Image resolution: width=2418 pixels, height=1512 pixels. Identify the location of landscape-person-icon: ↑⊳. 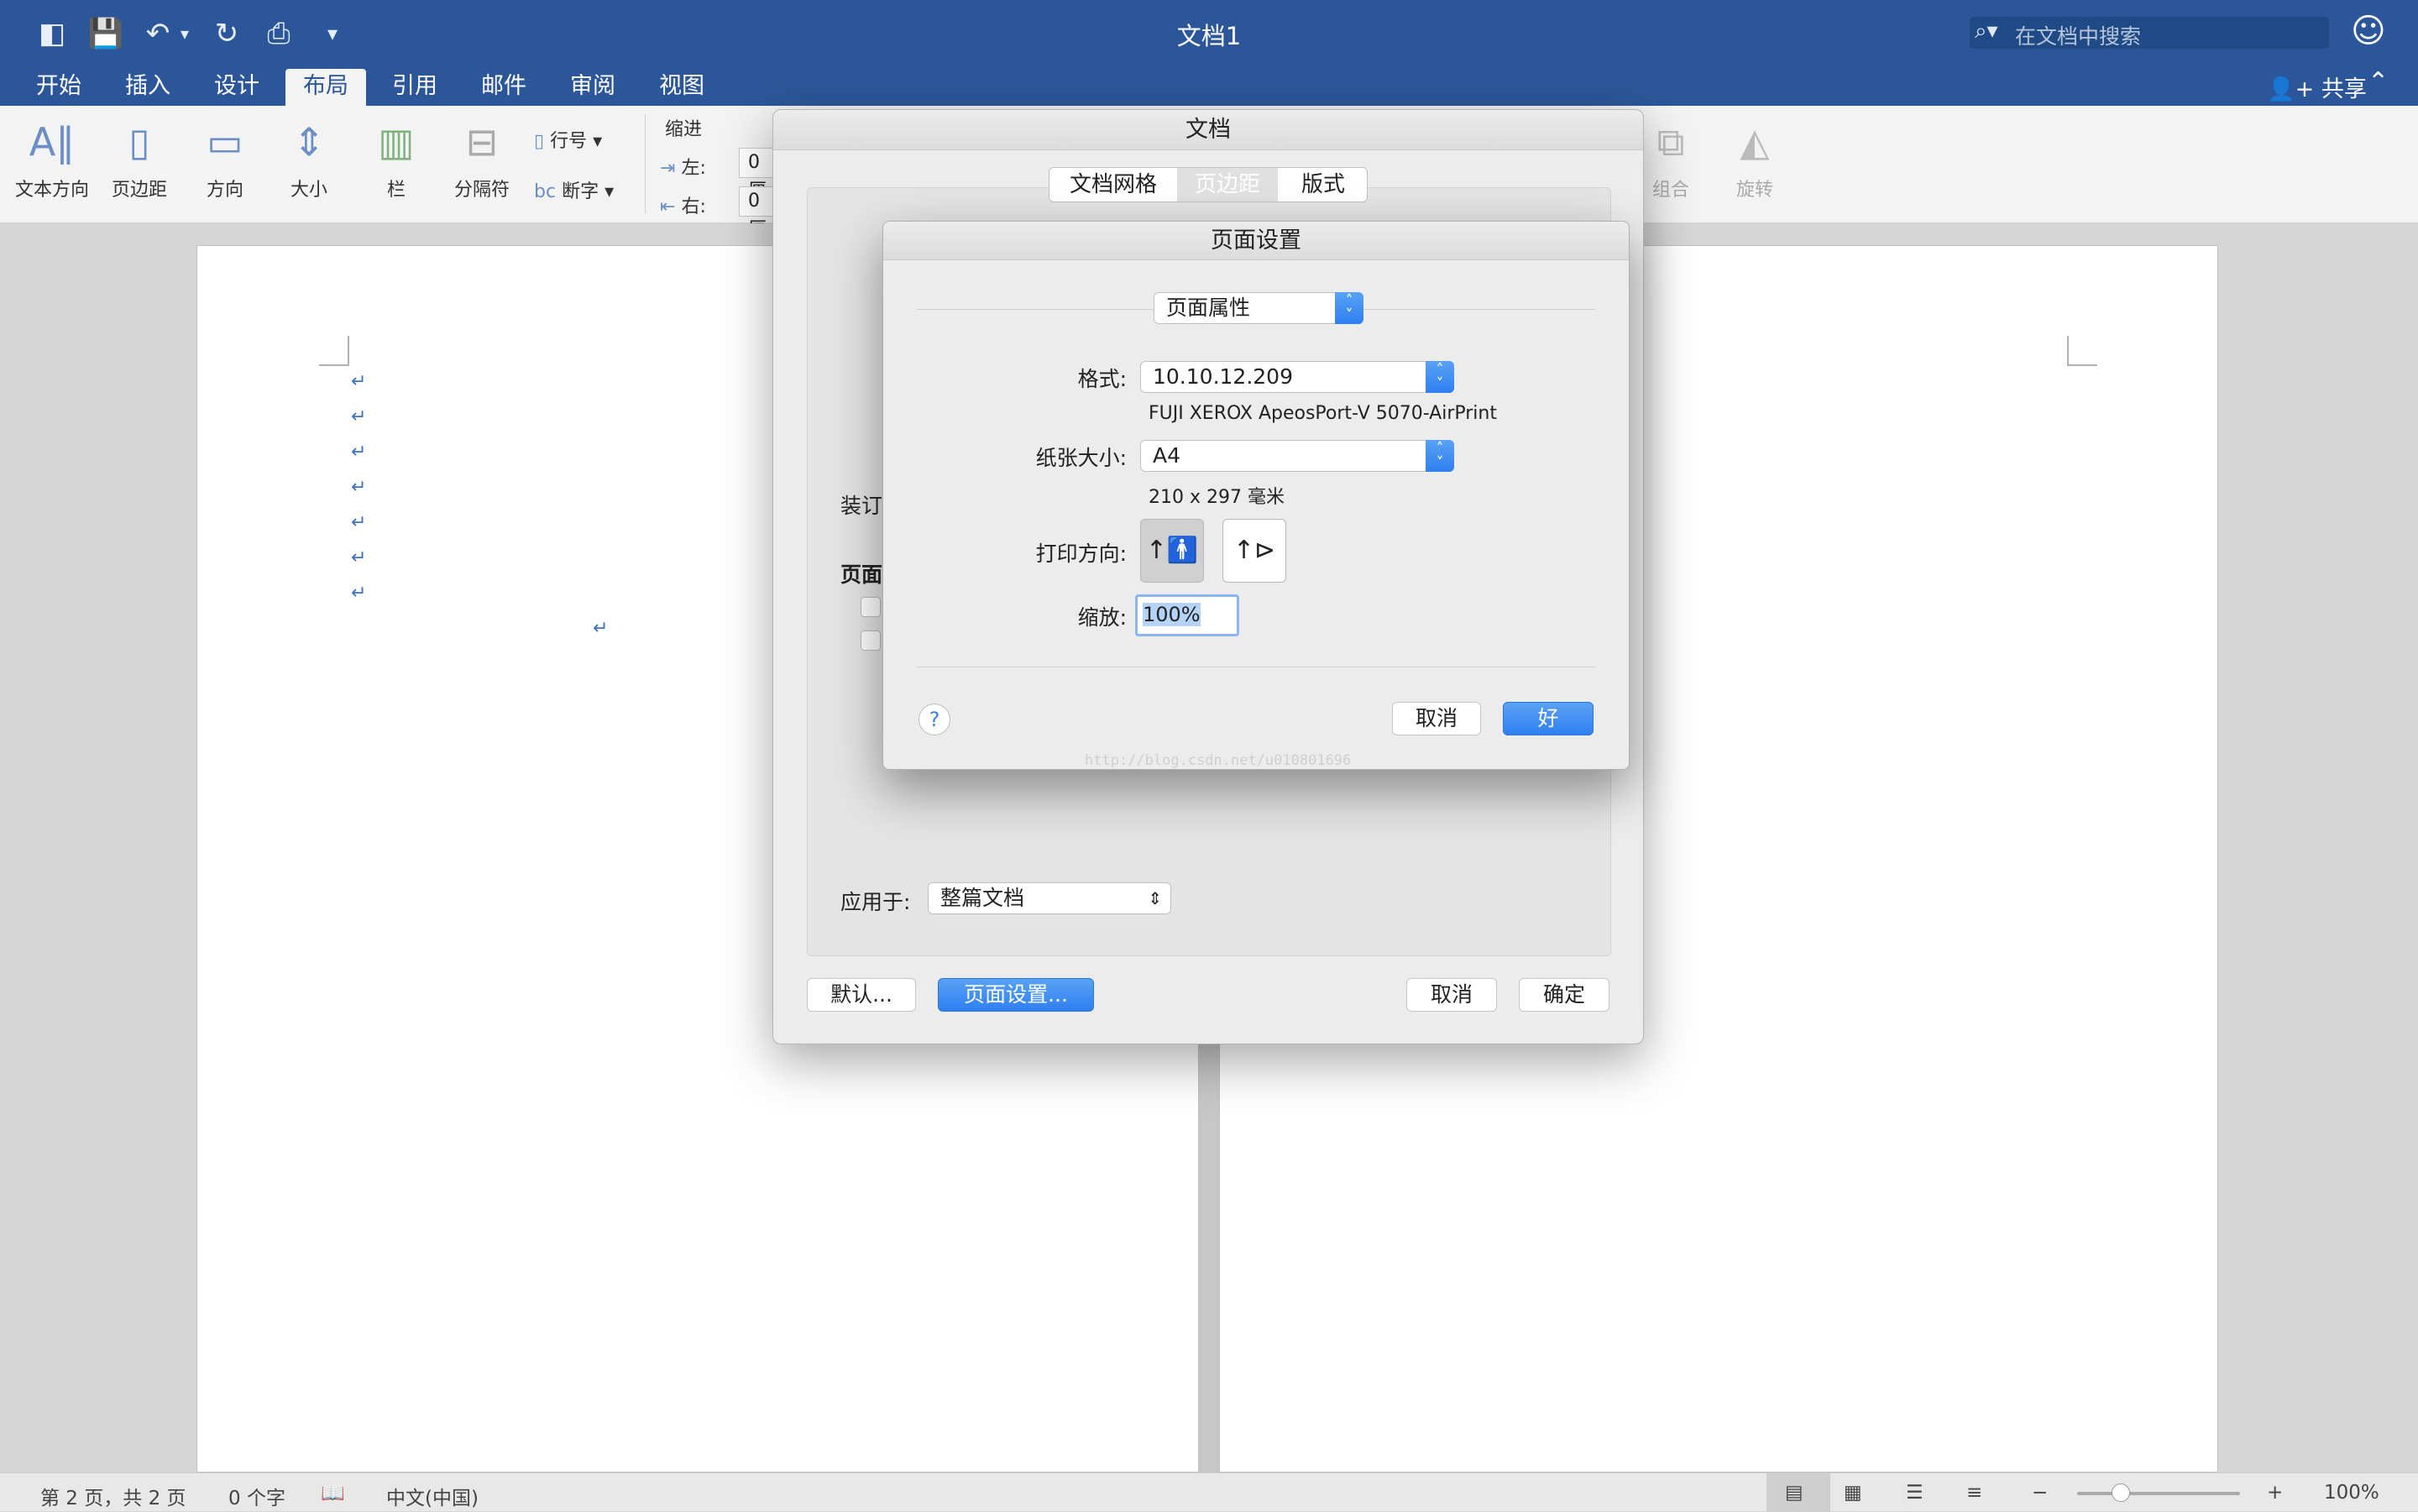
(1254, 550).